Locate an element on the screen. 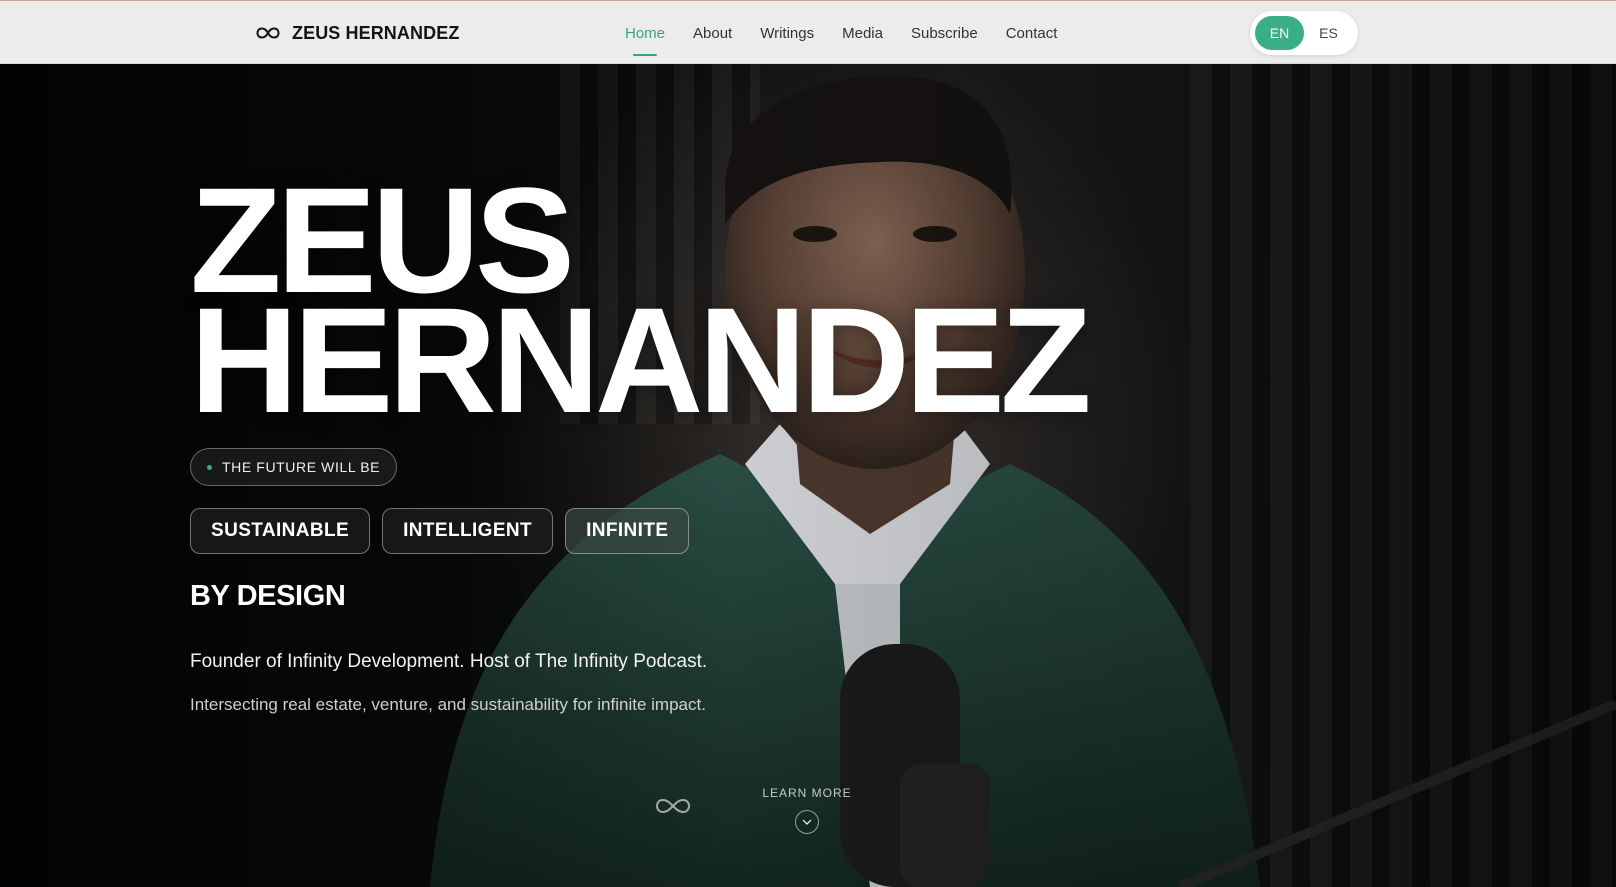 The width and height of the screenshot is (1616, 887). nav-subscribe: Subscribe is located at coordinates (944, 33).